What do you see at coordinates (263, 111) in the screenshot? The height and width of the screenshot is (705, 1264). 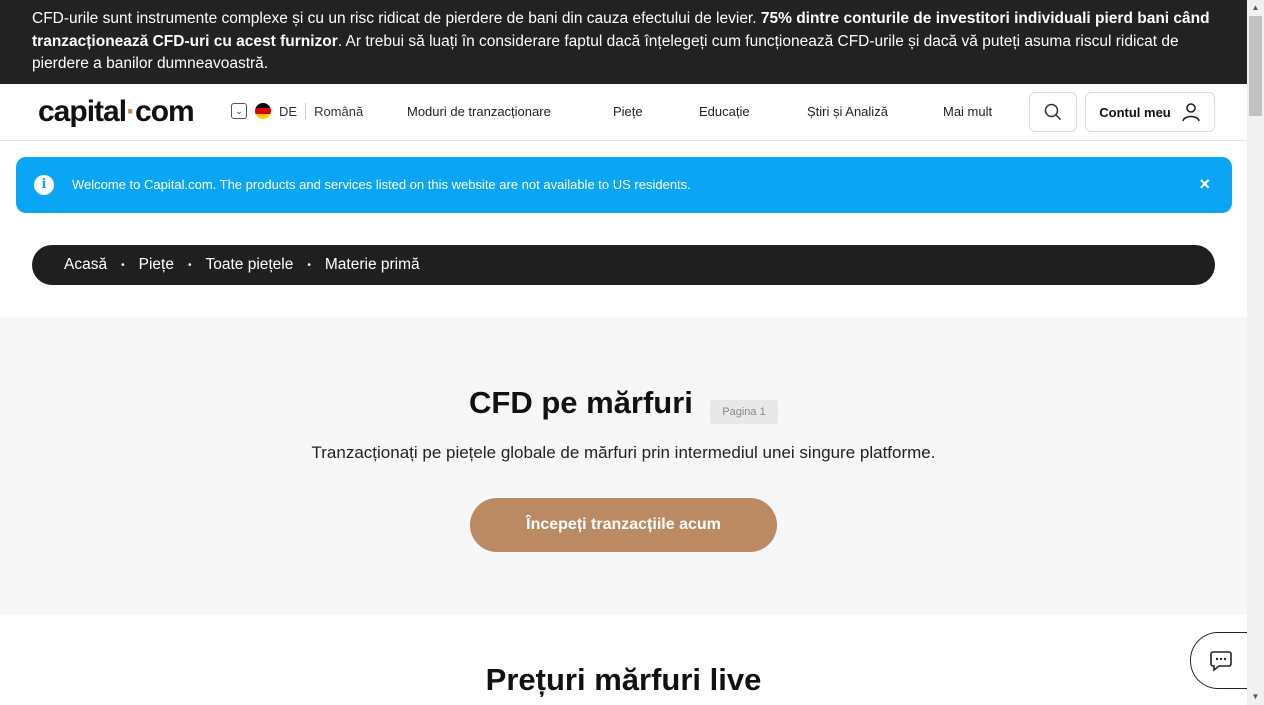 I see `germany-flag-icon` at bounding box center [263, 111].